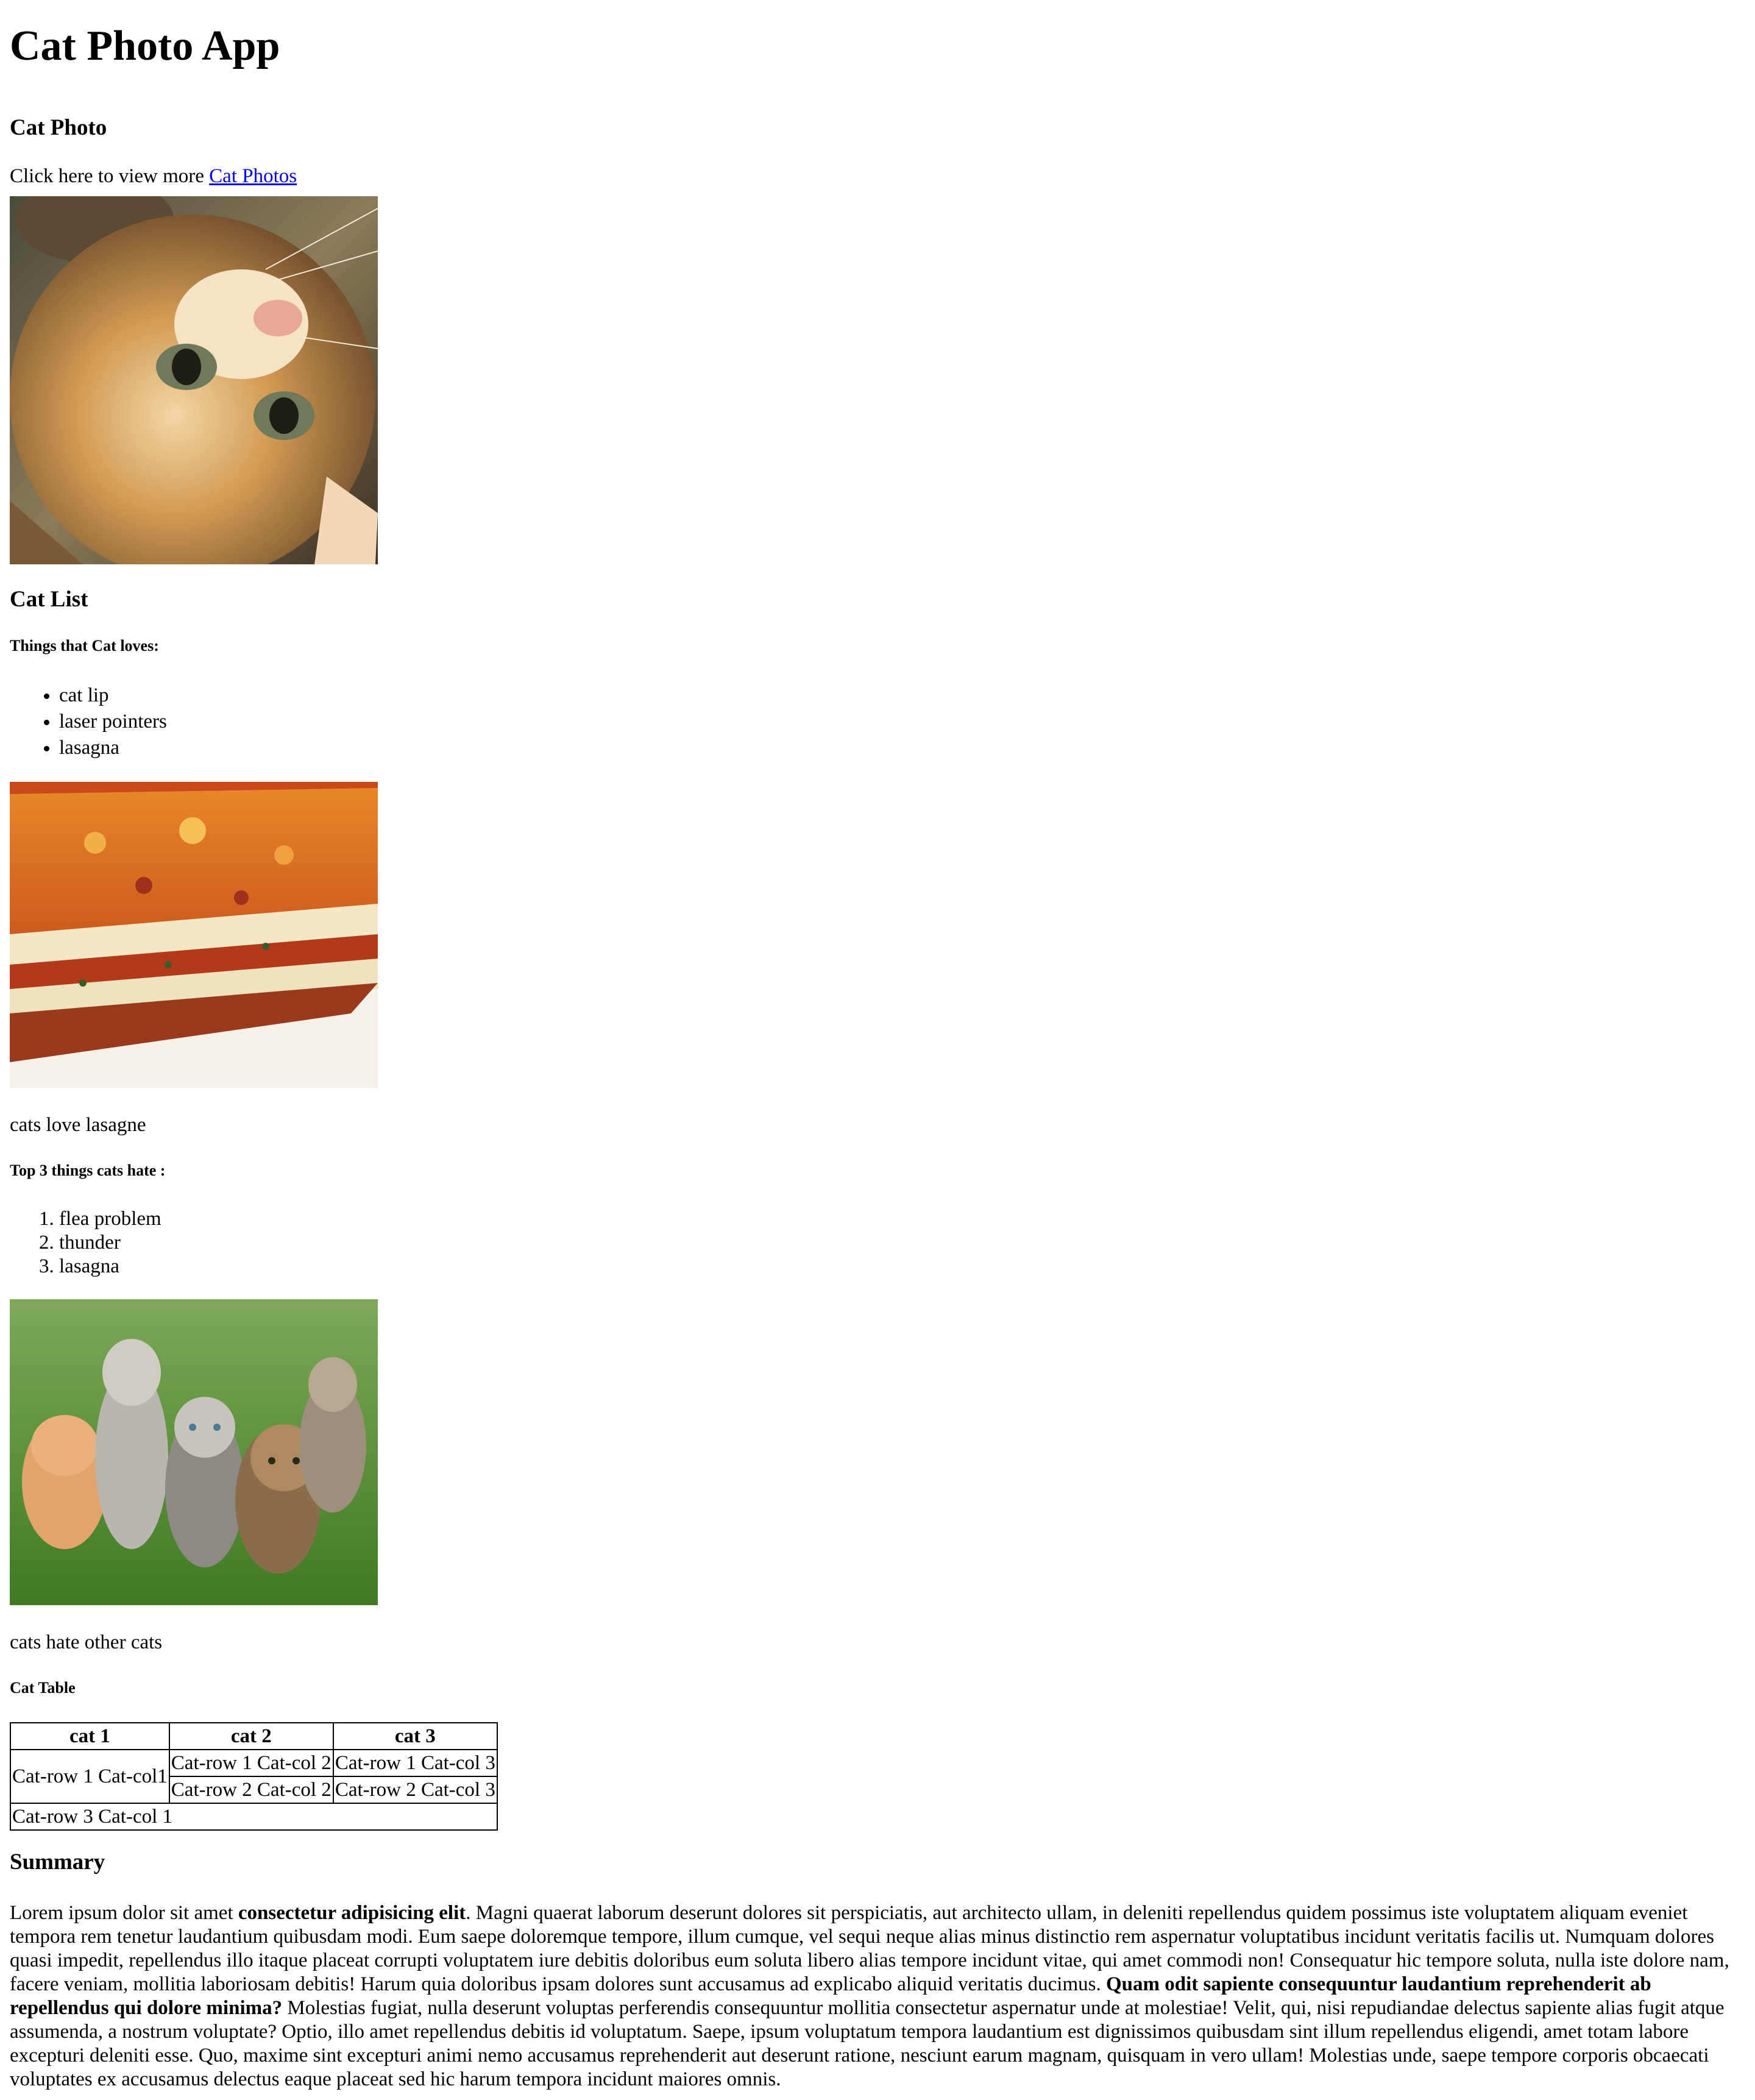 The height and width of the screenshot is (2100, 1755). Describe the element at coordinates (90, 1736) in the screenshot. I see `table-header-cell: cat 1` at that location.